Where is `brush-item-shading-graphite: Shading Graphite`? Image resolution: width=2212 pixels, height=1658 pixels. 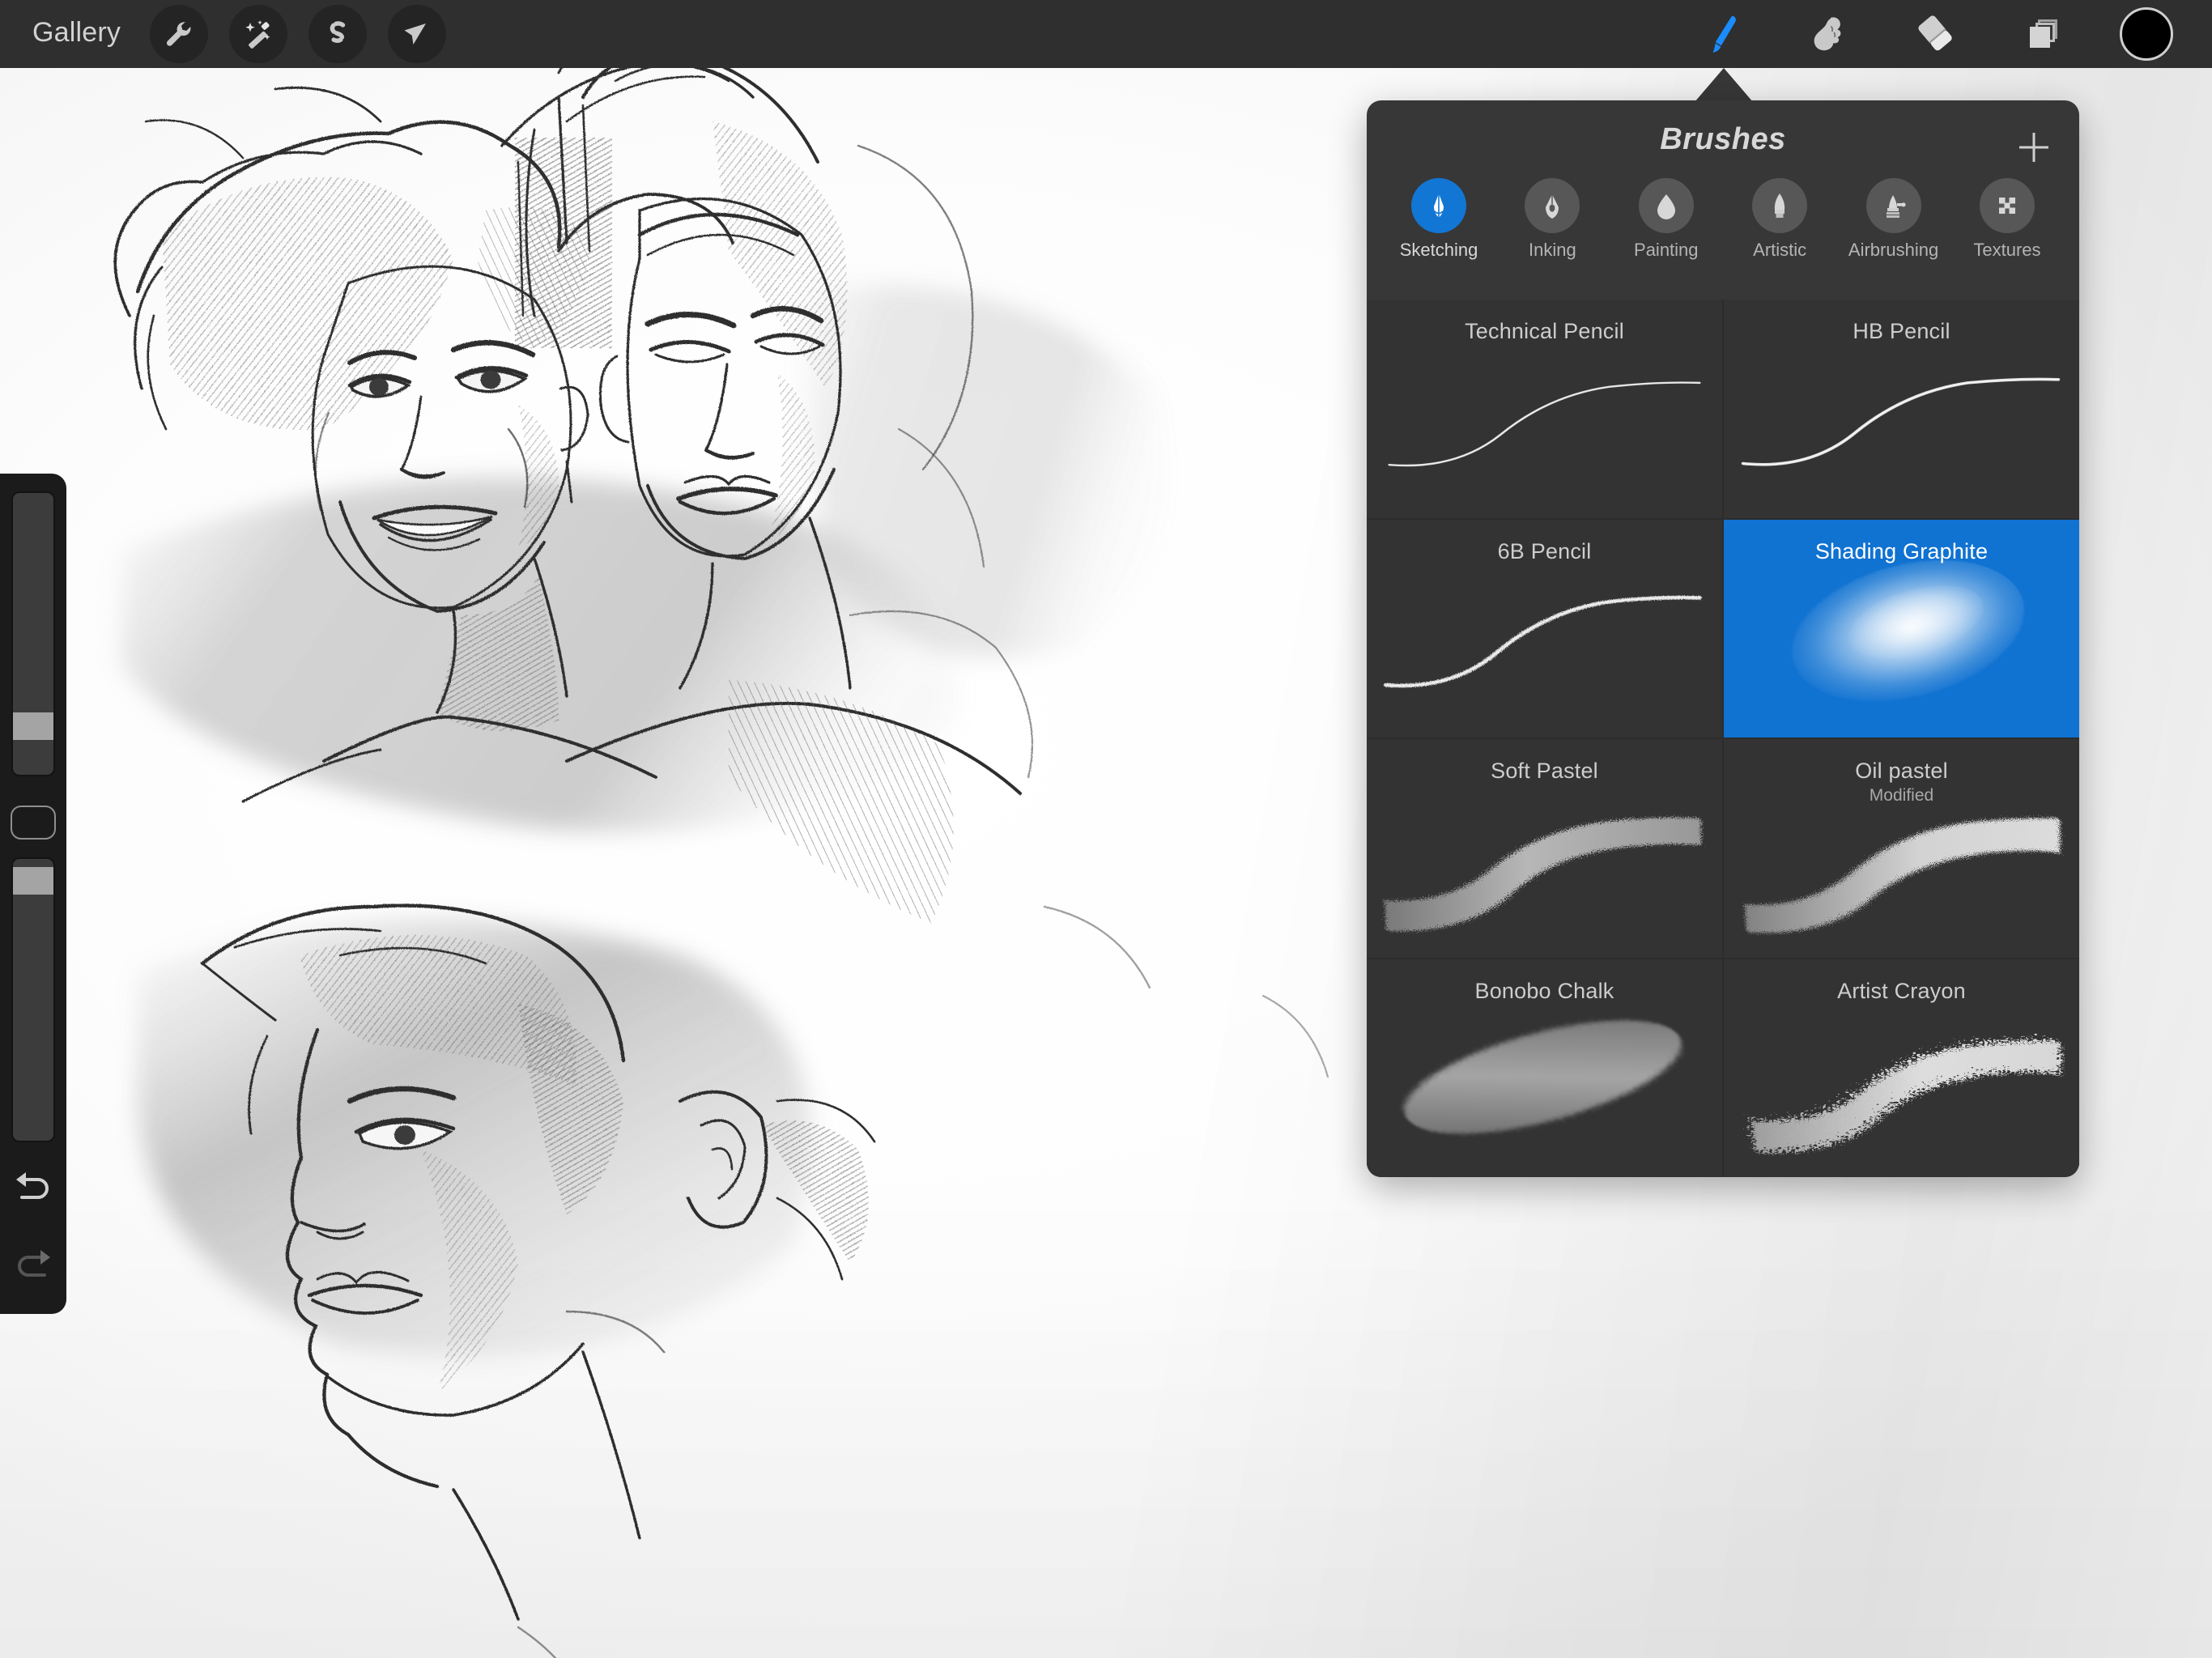 brush-item-shading-graphite: Shading Graphite is located at coordinates (1901, 628).